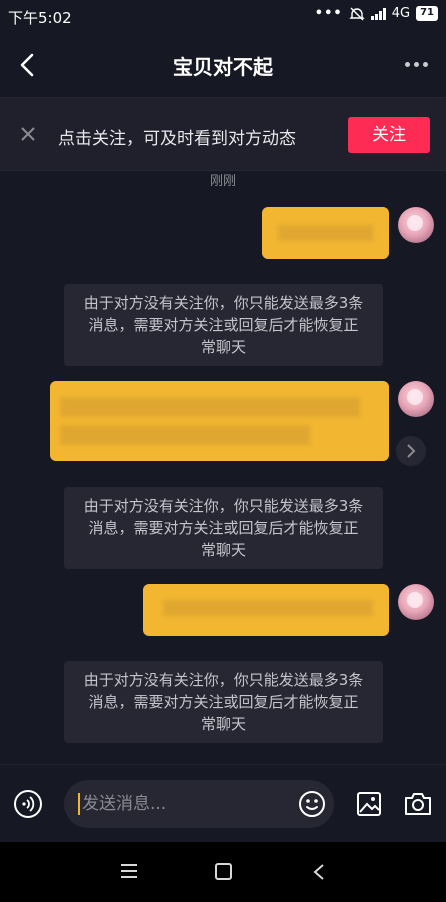 This screenshot has height=902, width=446. What do you see at coordinates (28, 134) in the screenshot?
I see `close-icon` at bounding box center [28, 134].